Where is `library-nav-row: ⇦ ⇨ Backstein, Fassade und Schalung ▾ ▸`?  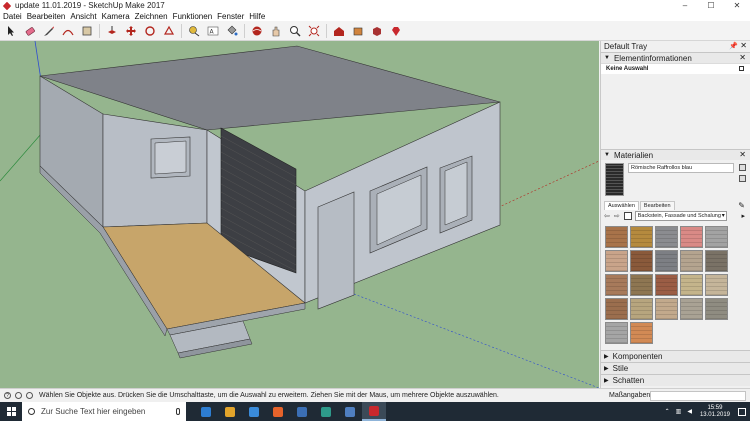
library-nav-row: ⇦ ⇨ Backstein, Fassade und Schalung ▾ ▸ is located at coordinates (675, 216).